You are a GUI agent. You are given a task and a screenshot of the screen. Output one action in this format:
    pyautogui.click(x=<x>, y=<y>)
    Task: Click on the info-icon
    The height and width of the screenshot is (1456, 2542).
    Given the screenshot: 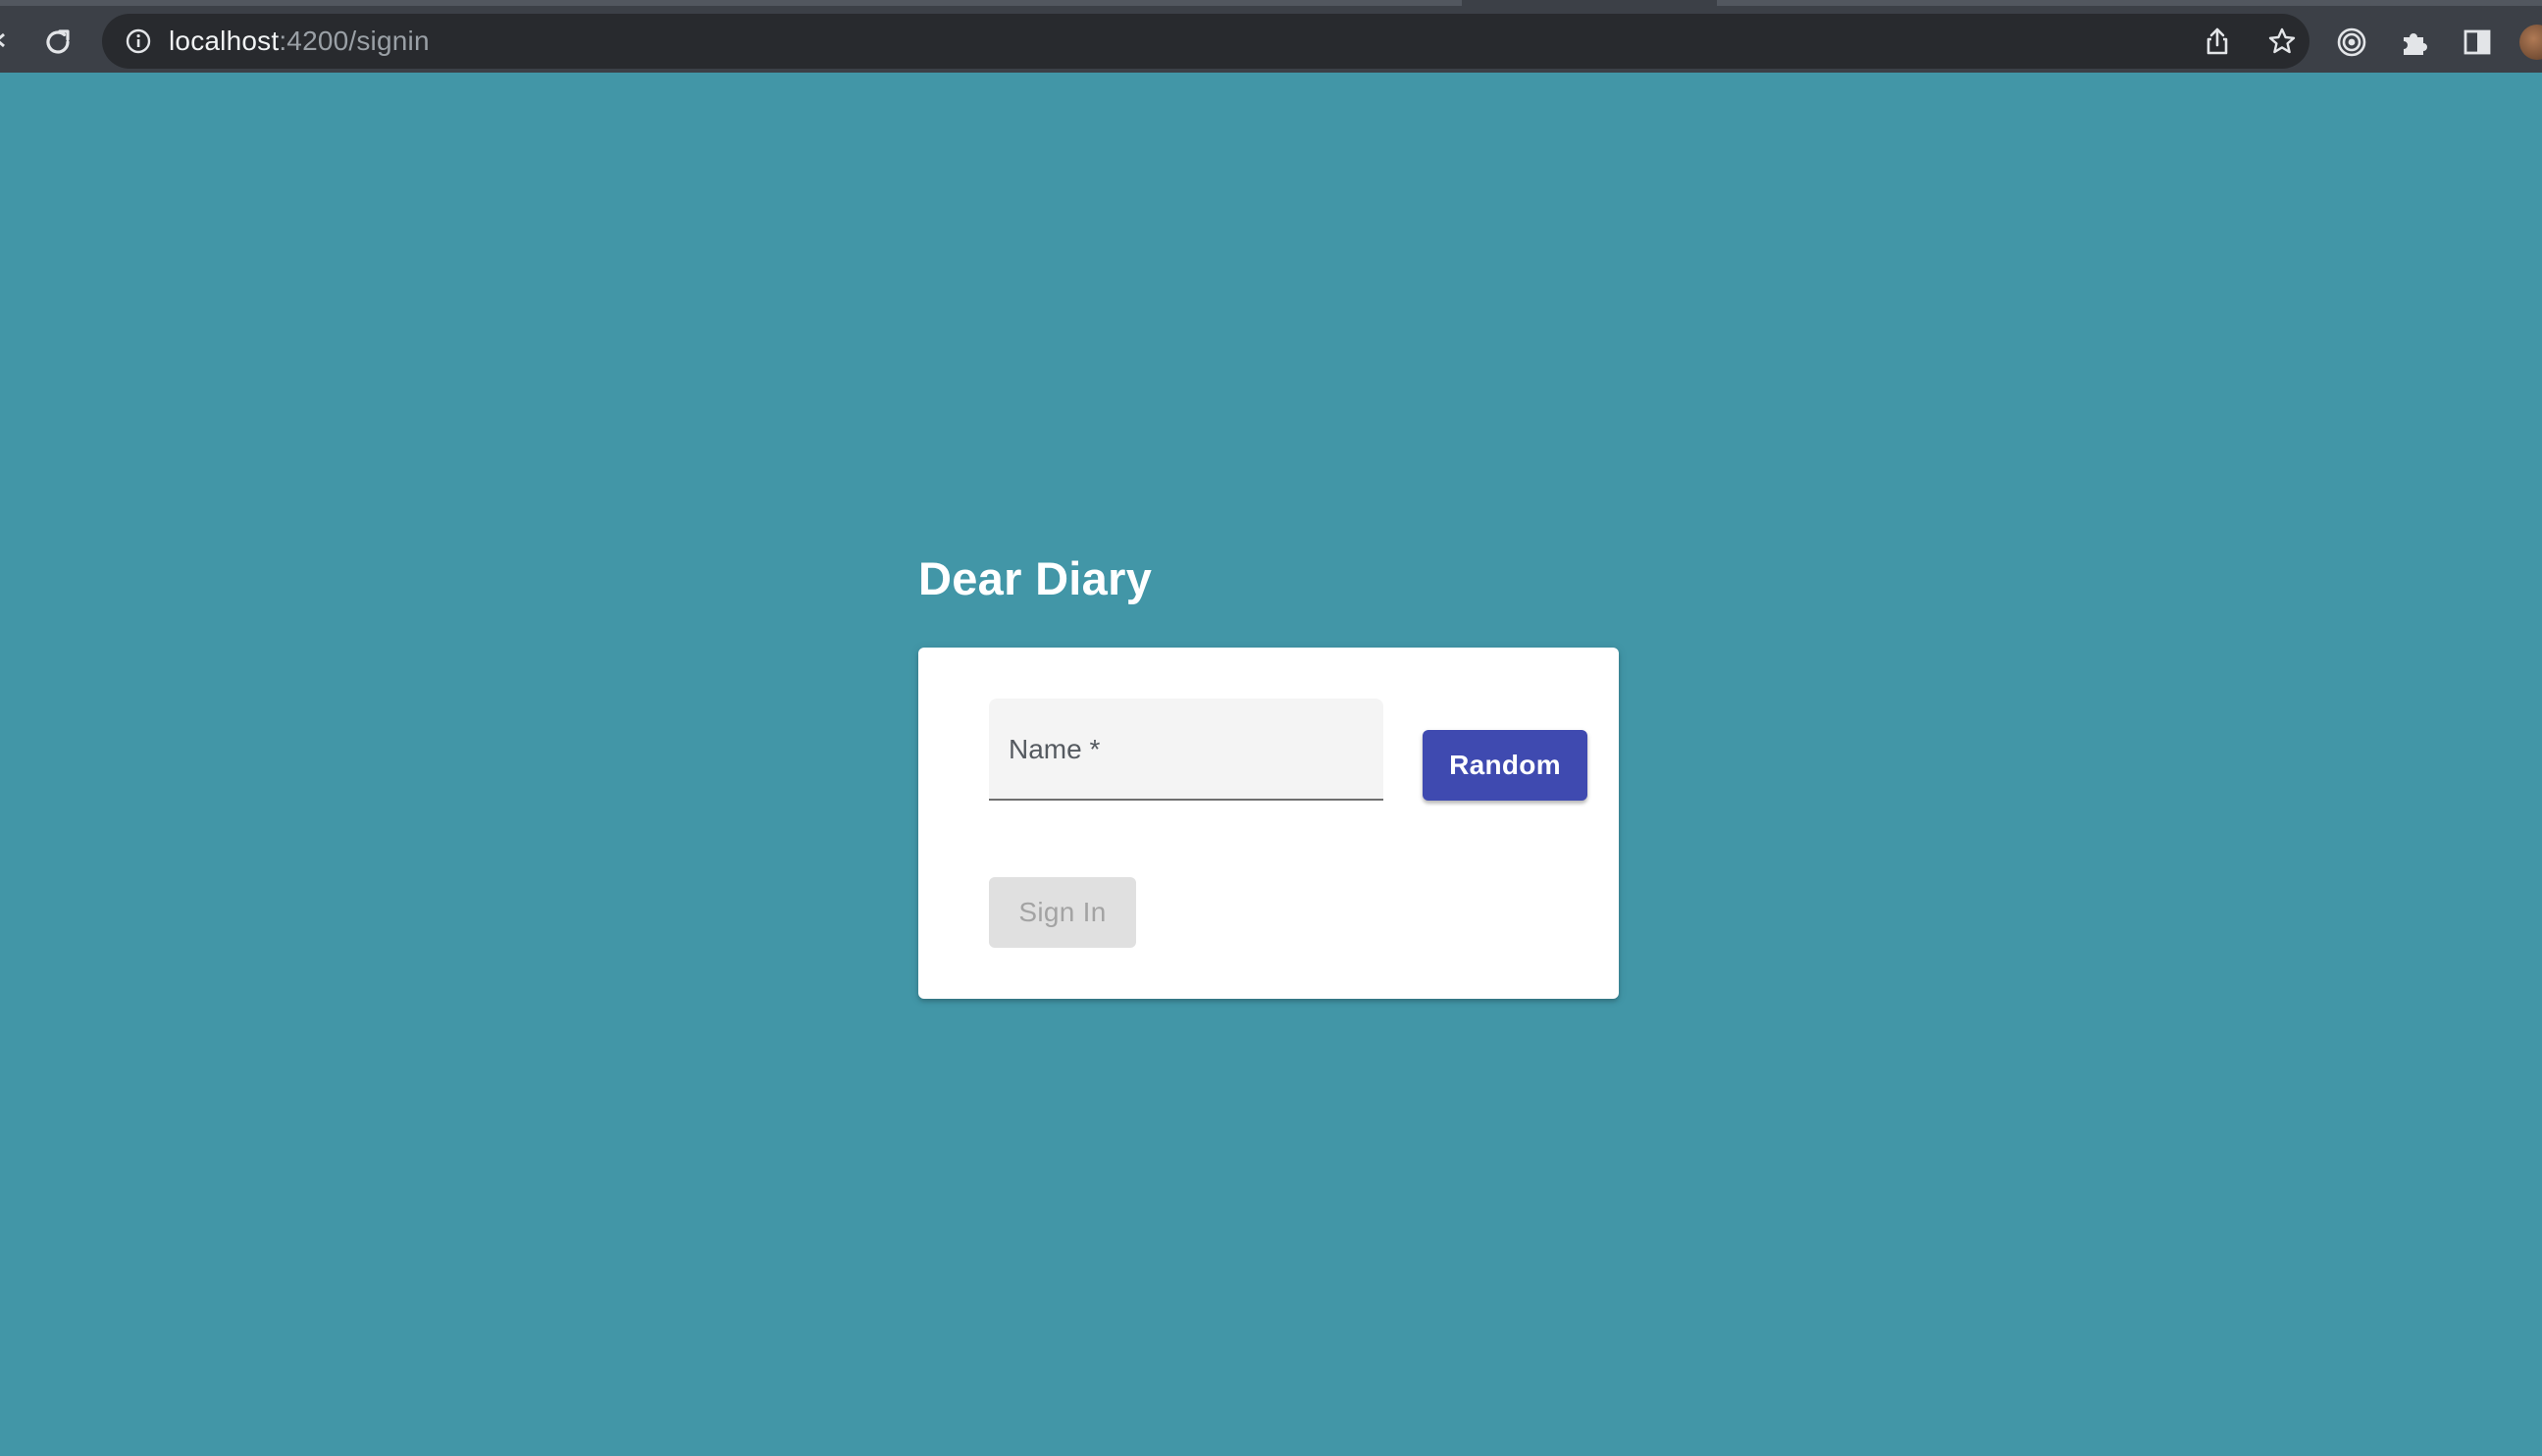 What is the action you would take?
    pyautogui.click(x=138, y=41)
    